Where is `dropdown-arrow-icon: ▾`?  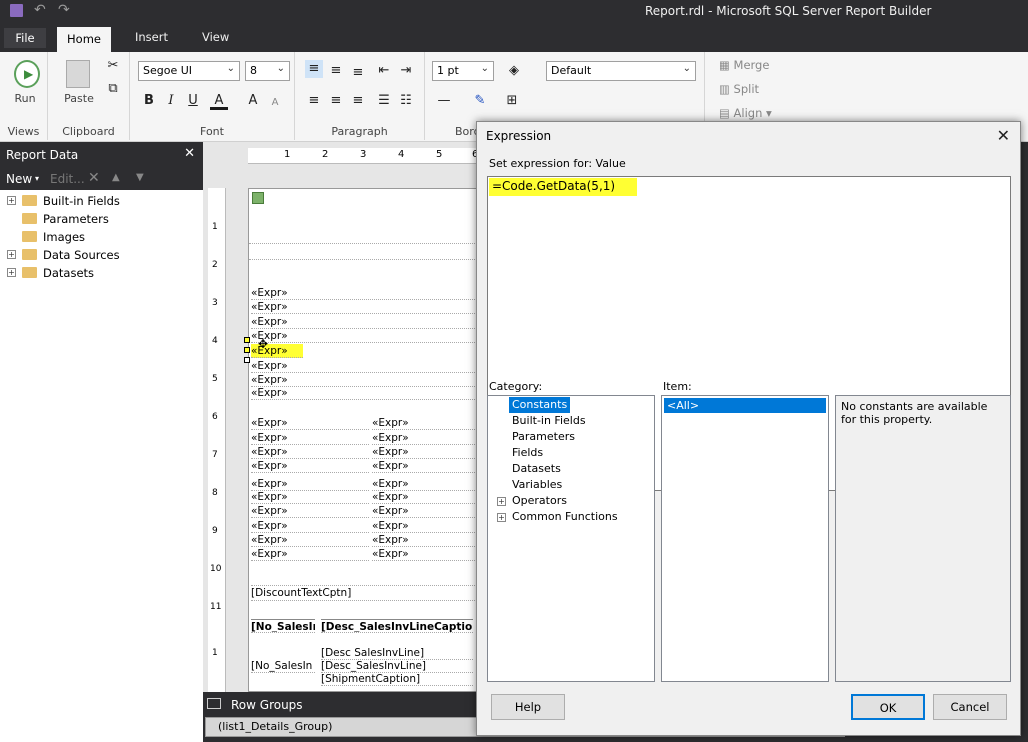 dropdown-arrow-icon: ▾ is located at coordinates (37, 178).